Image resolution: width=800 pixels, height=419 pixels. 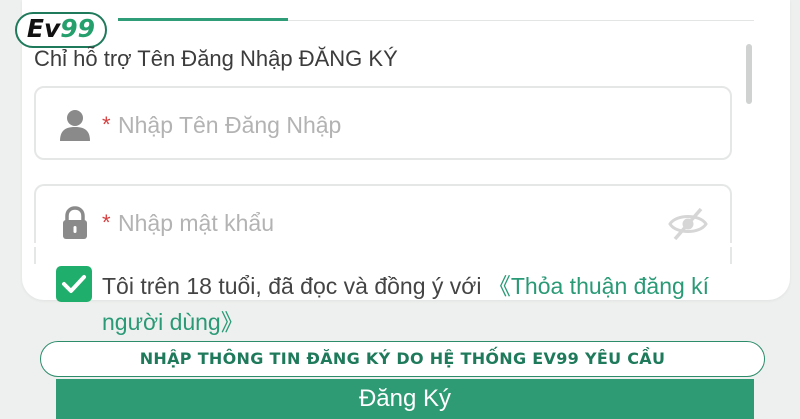 I want to click on lock-icon, so click(x=75, y=222).